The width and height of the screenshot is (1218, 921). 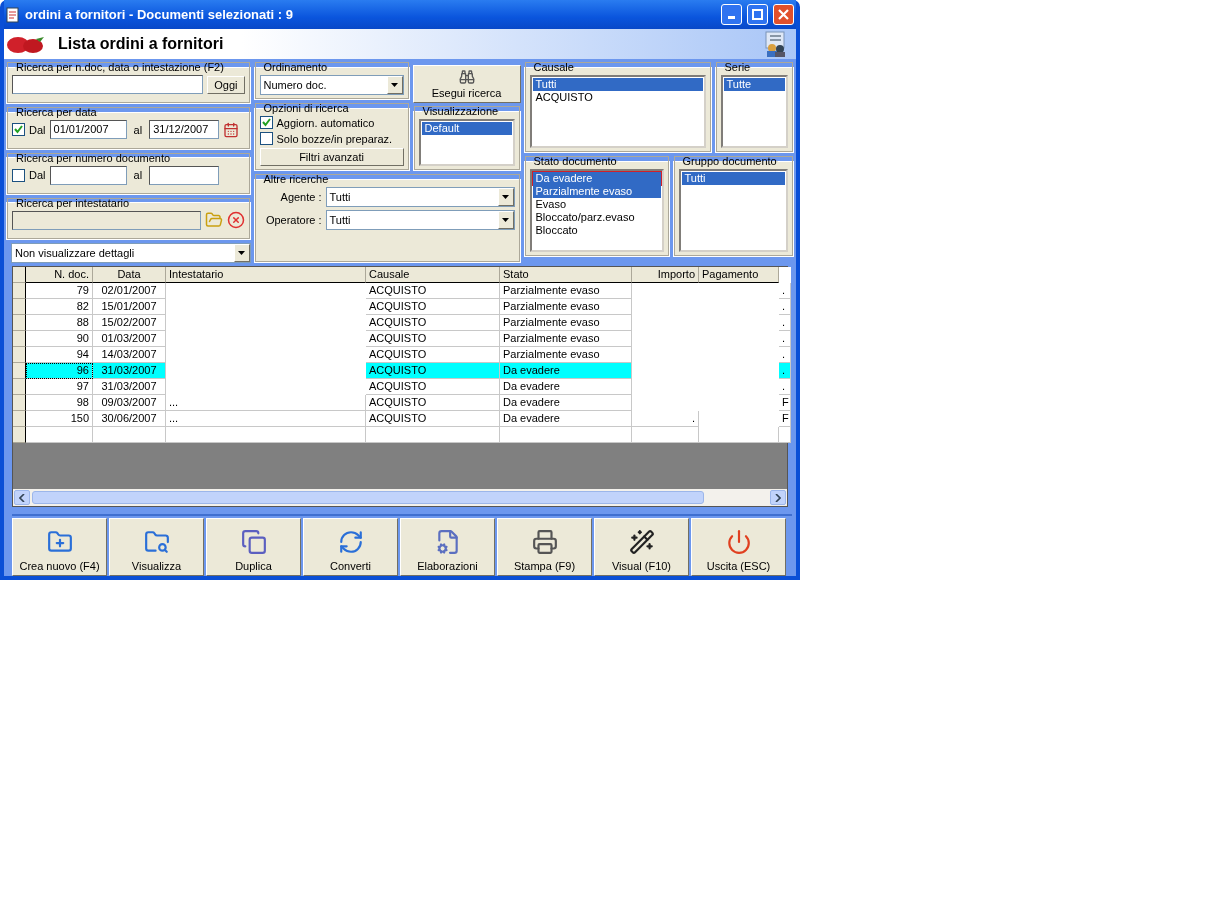 I want to click on group-label: Gruppo documento, so click(x=729, y=161).